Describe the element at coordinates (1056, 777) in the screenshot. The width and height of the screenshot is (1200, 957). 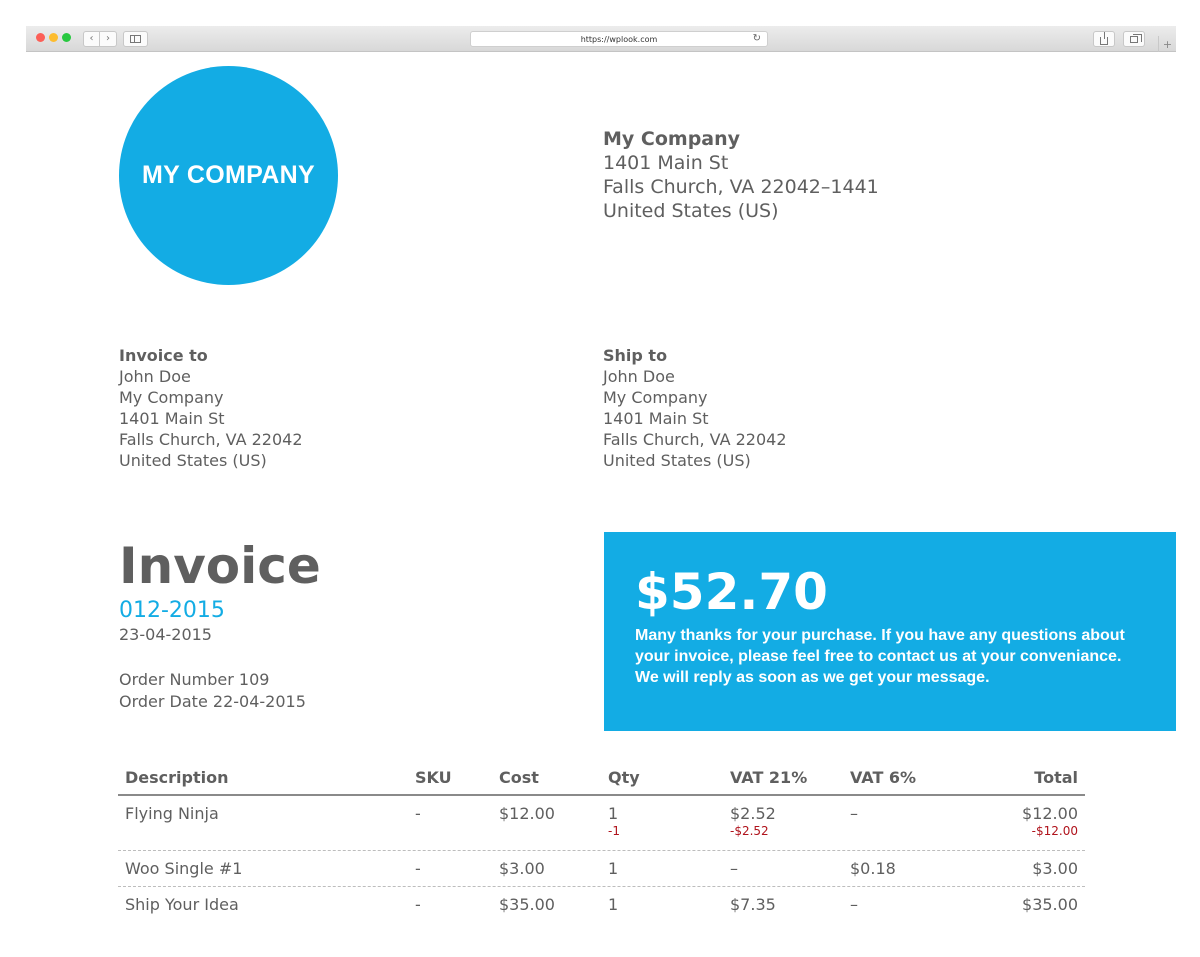
I see `header-total: Total` at that location.